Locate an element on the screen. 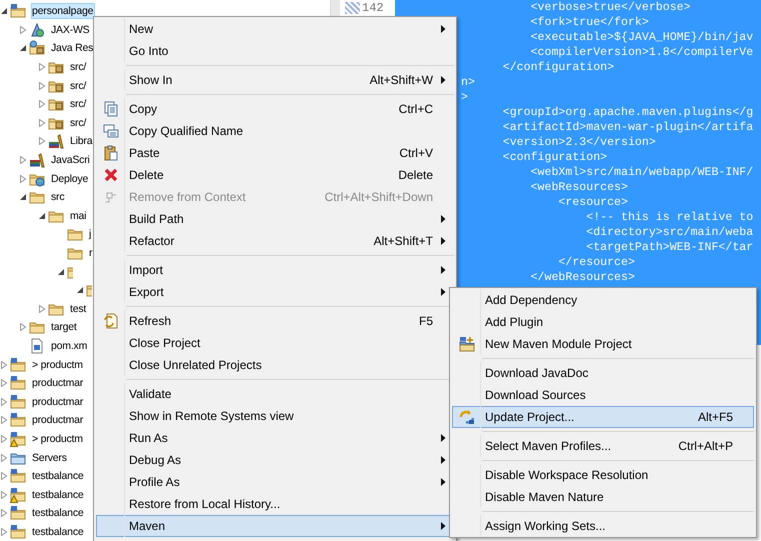 The image size is (761, 541). code-line: <artifactId>maven-war-plugin</artifa is located at coordinates (628, 127).